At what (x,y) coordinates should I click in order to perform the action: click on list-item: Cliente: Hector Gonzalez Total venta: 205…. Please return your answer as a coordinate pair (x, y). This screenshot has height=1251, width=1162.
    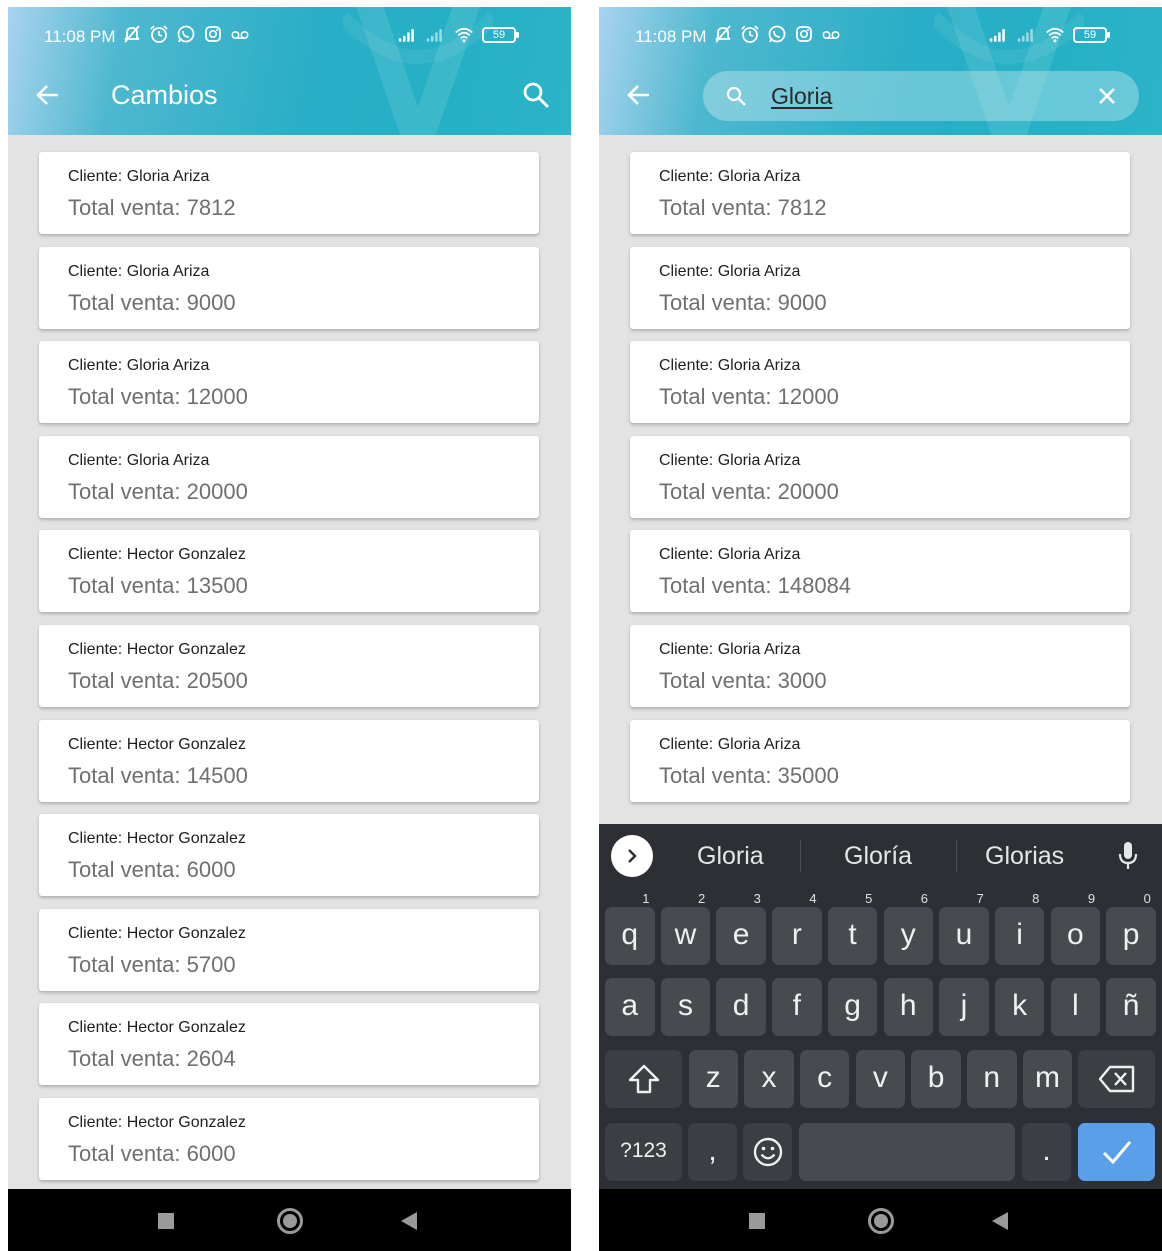
    Looking at the image, I should click on (289, 666).